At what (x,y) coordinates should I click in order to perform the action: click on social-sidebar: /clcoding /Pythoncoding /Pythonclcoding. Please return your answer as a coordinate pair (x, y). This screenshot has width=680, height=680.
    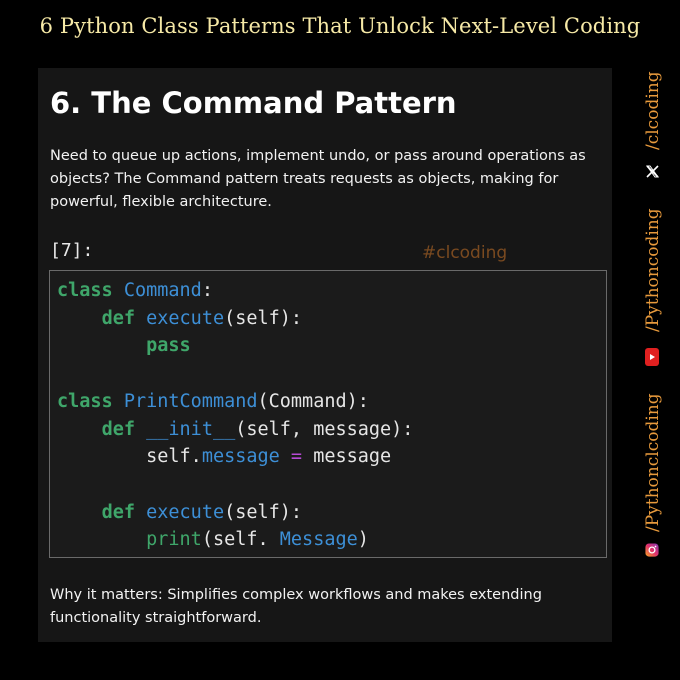
    Looking at the image, I should click on (652, 355).